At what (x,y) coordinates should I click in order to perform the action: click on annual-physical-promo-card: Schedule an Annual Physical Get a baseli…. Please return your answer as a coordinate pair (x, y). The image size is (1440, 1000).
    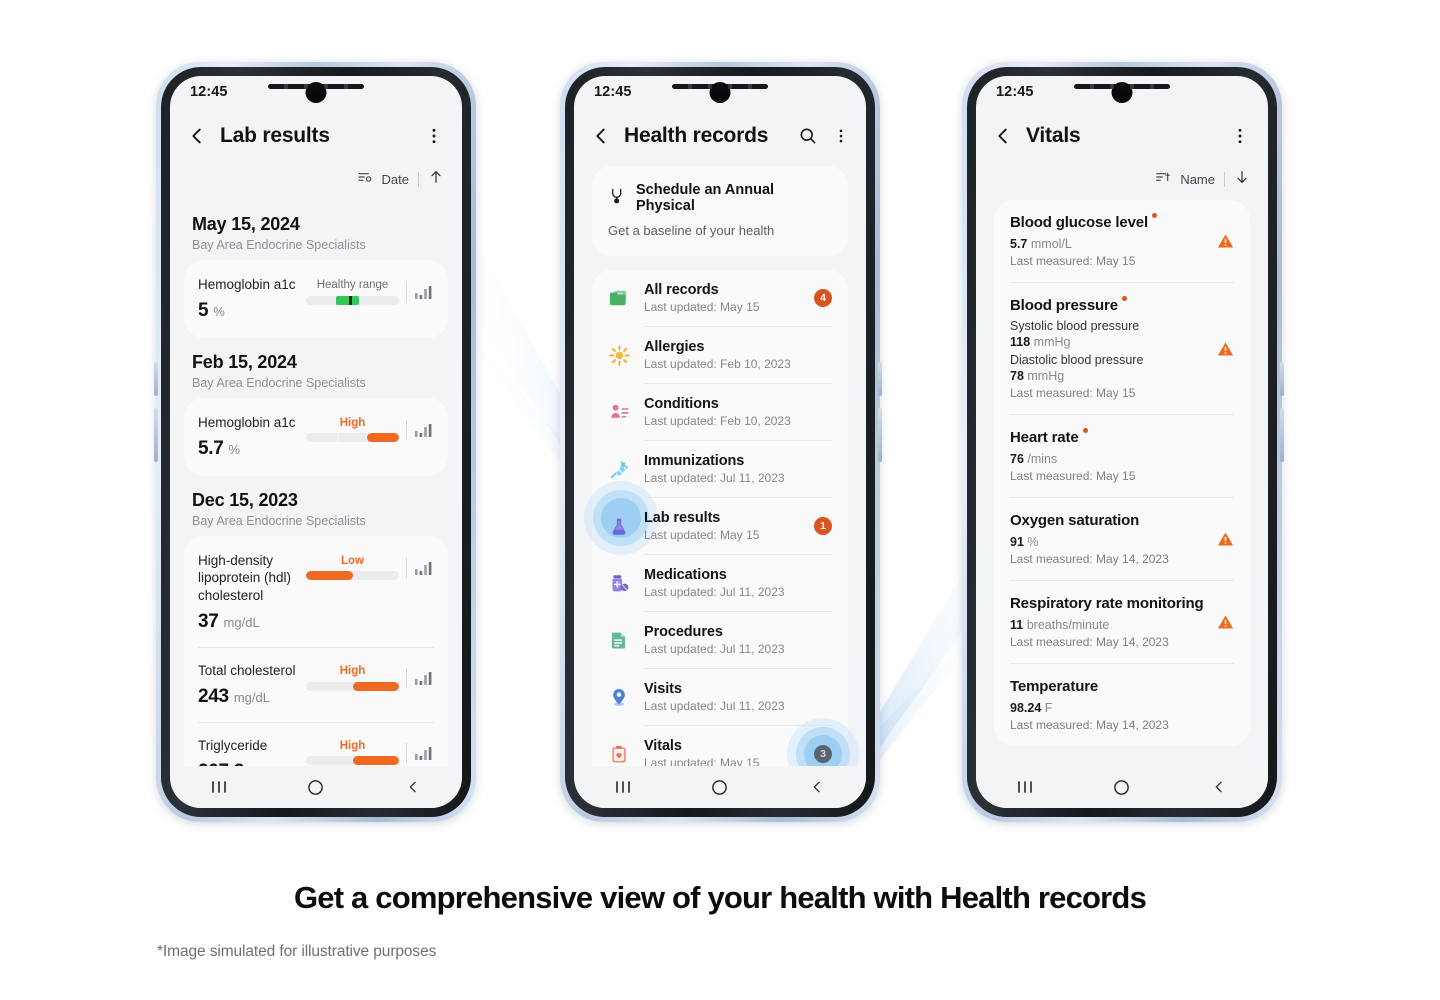
    Looking at the image, I should click on (720, 211).